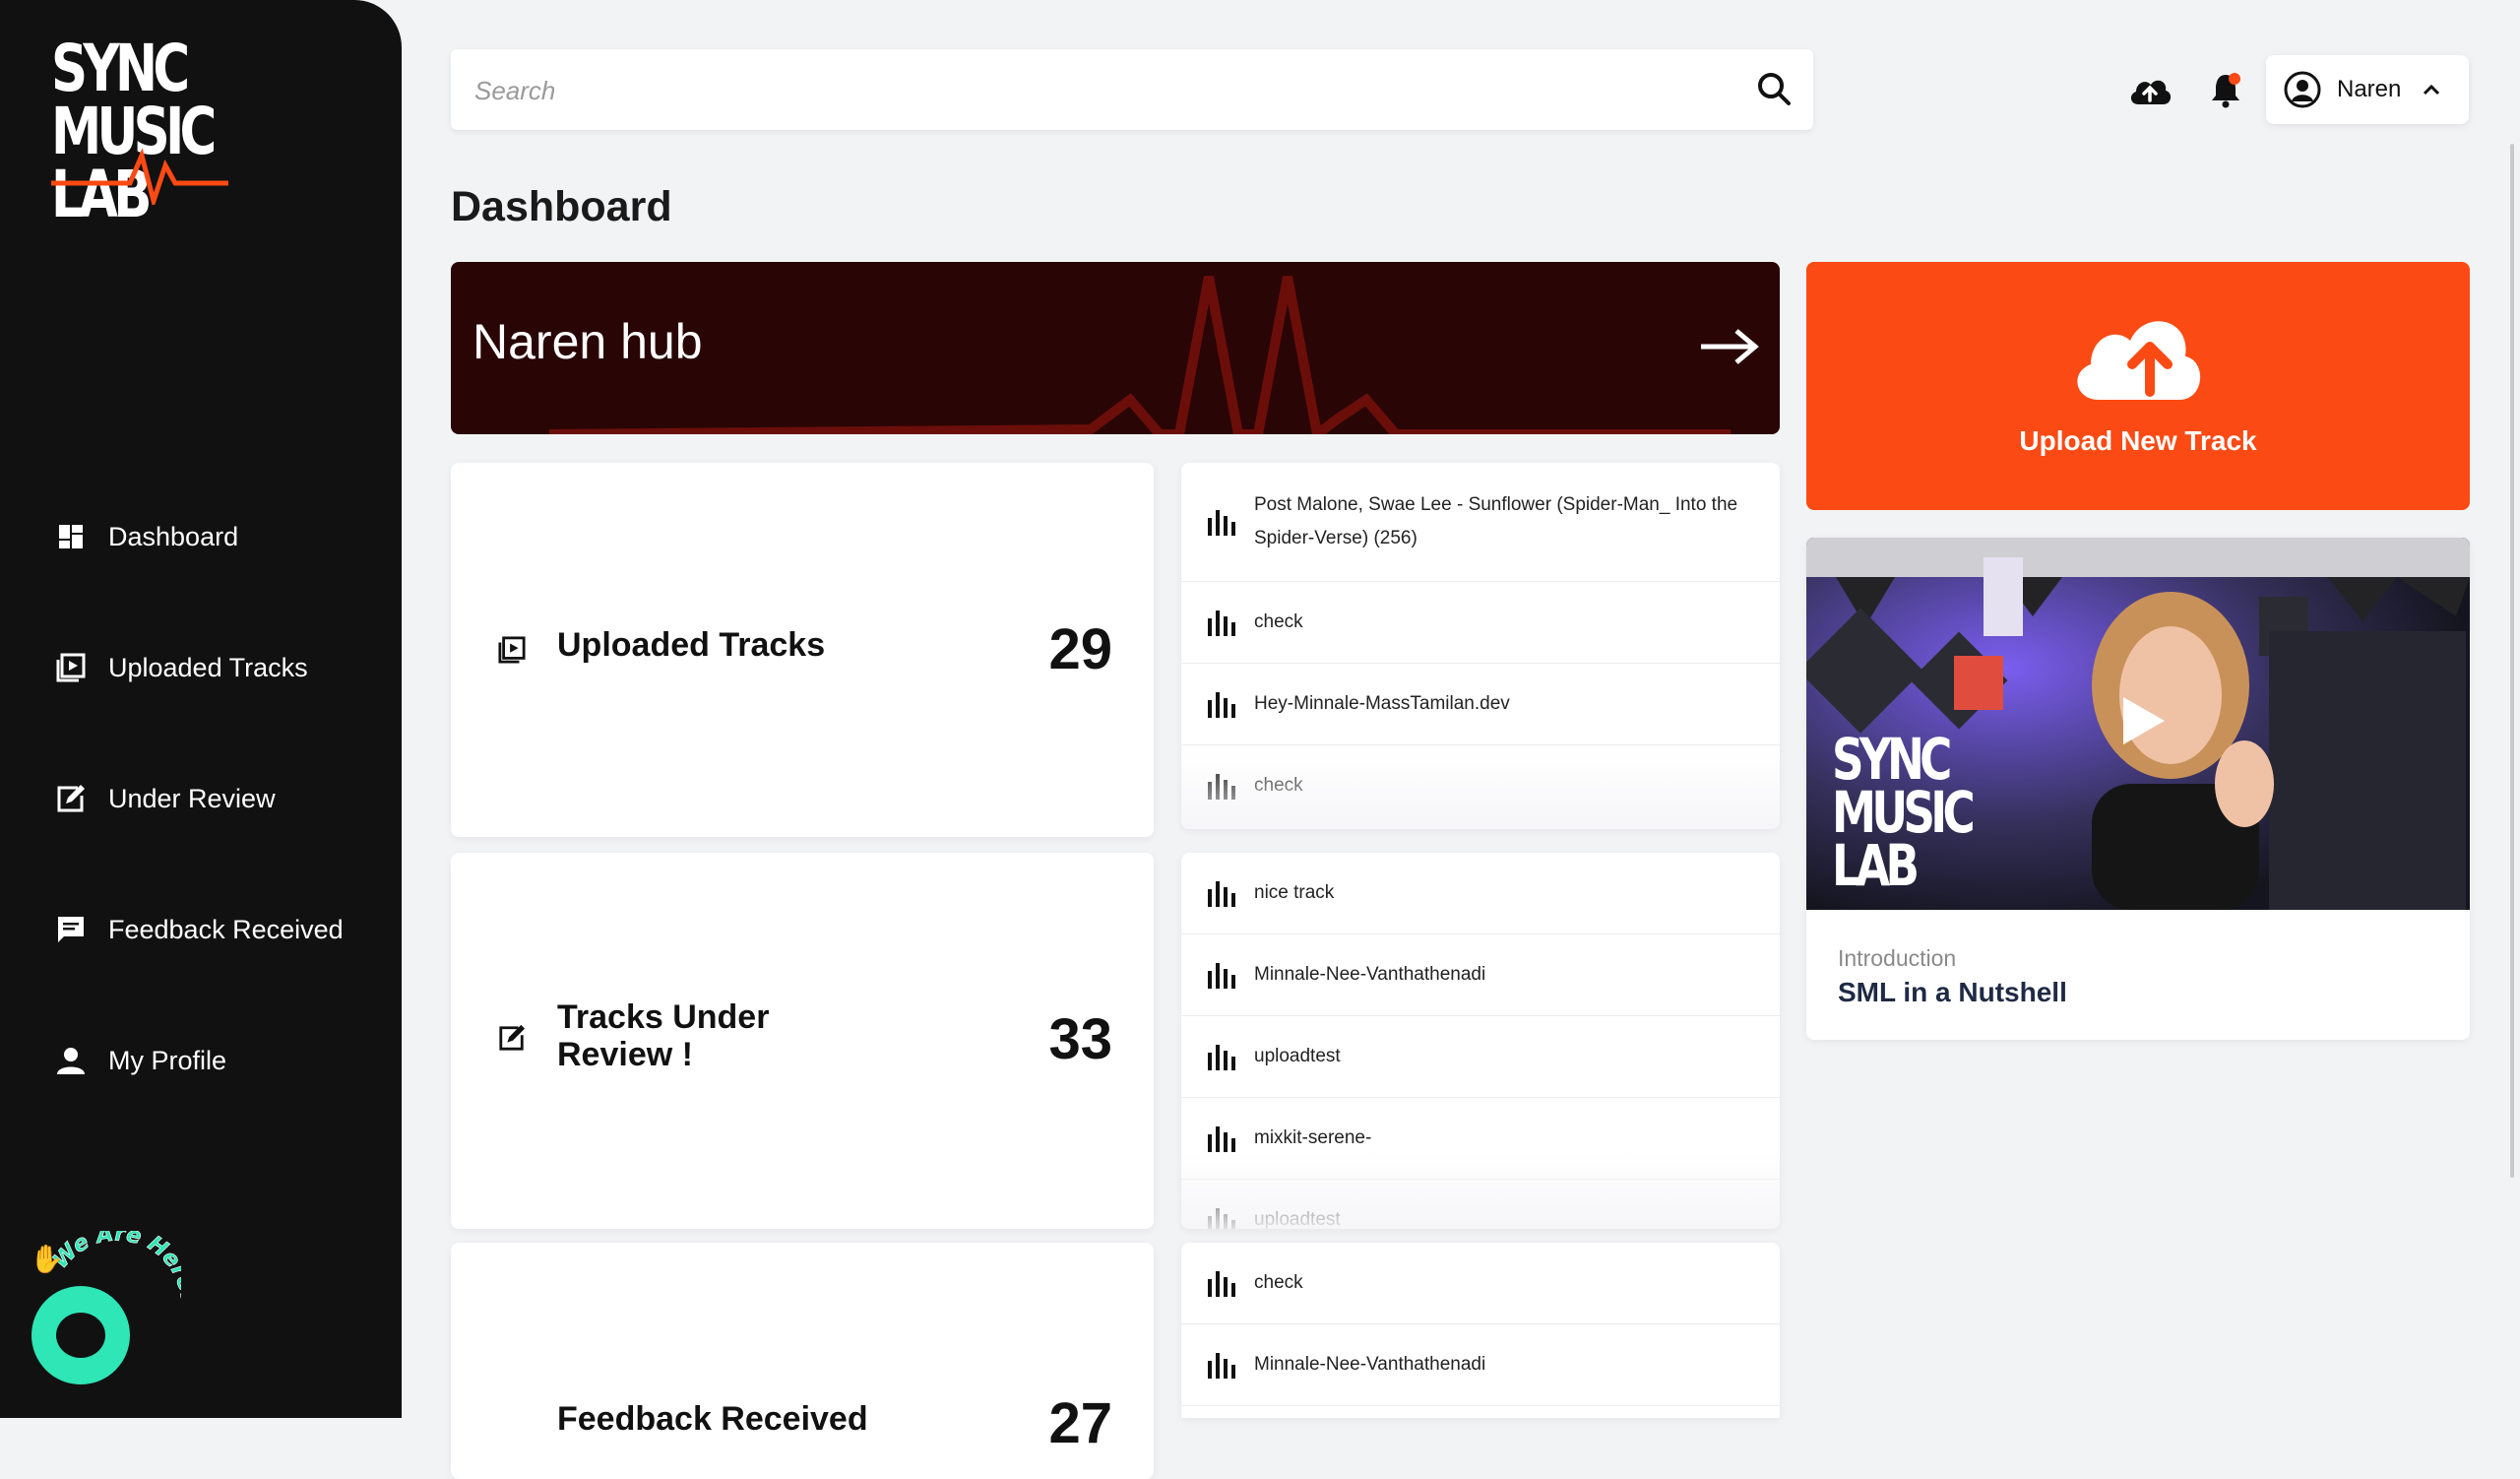 This screenshot has height=1479, width=2520. What do you see at coordinates (2302, 90) in the screenshot?
I see `avatar-icon` at bounding box center [2302, 90].